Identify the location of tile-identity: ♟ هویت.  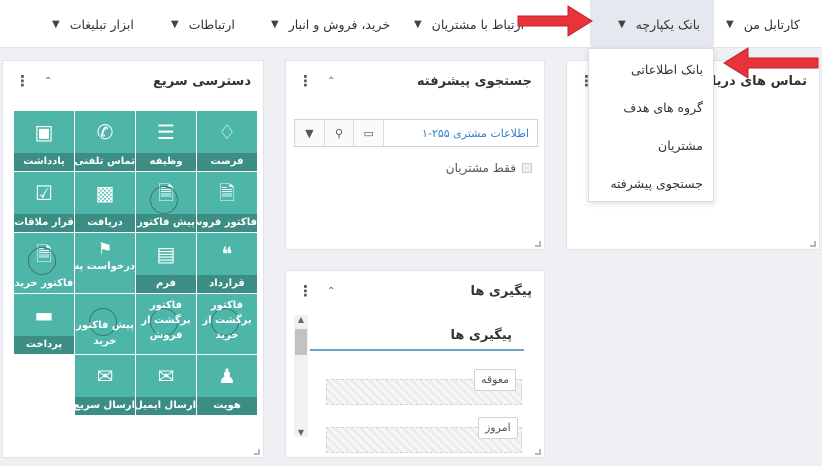
(227, 385).